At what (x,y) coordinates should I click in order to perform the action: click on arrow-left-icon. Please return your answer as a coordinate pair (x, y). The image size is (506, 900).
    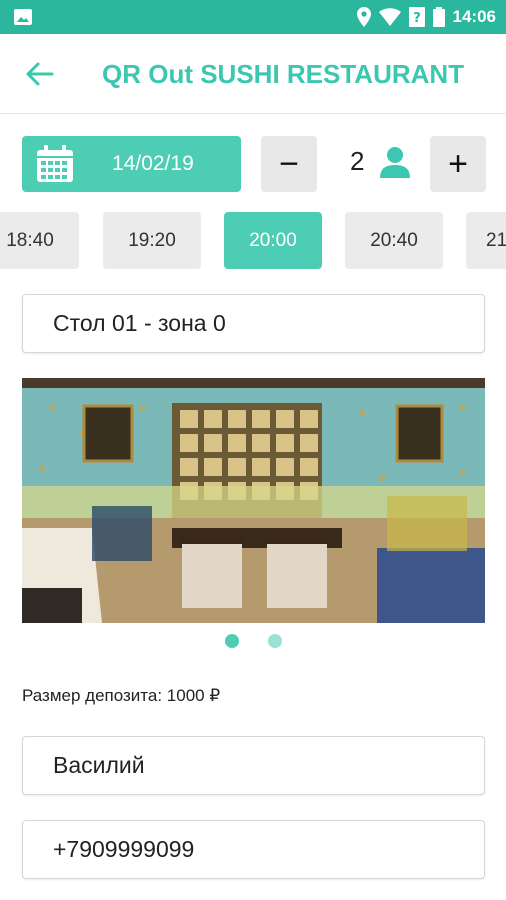
    Looking at the image, I should click on (39, 74).